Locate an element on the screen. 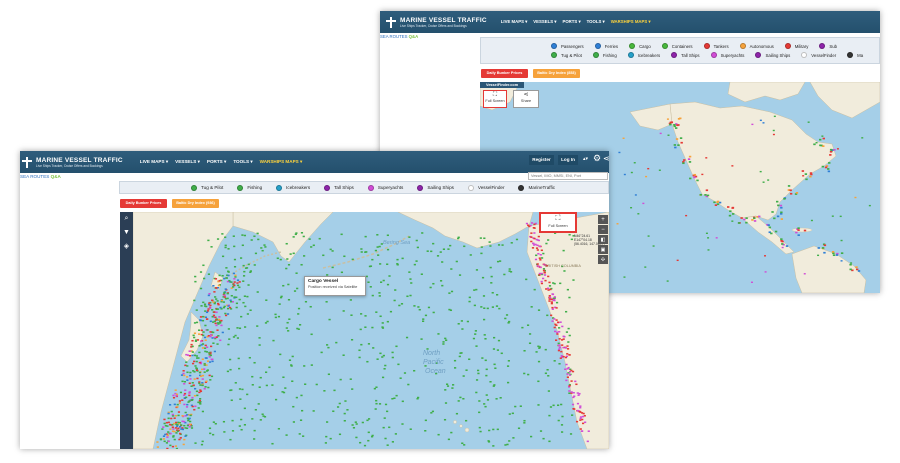  front-filter-tall-ships: Tall Ships is located at coordinates (339, 187).